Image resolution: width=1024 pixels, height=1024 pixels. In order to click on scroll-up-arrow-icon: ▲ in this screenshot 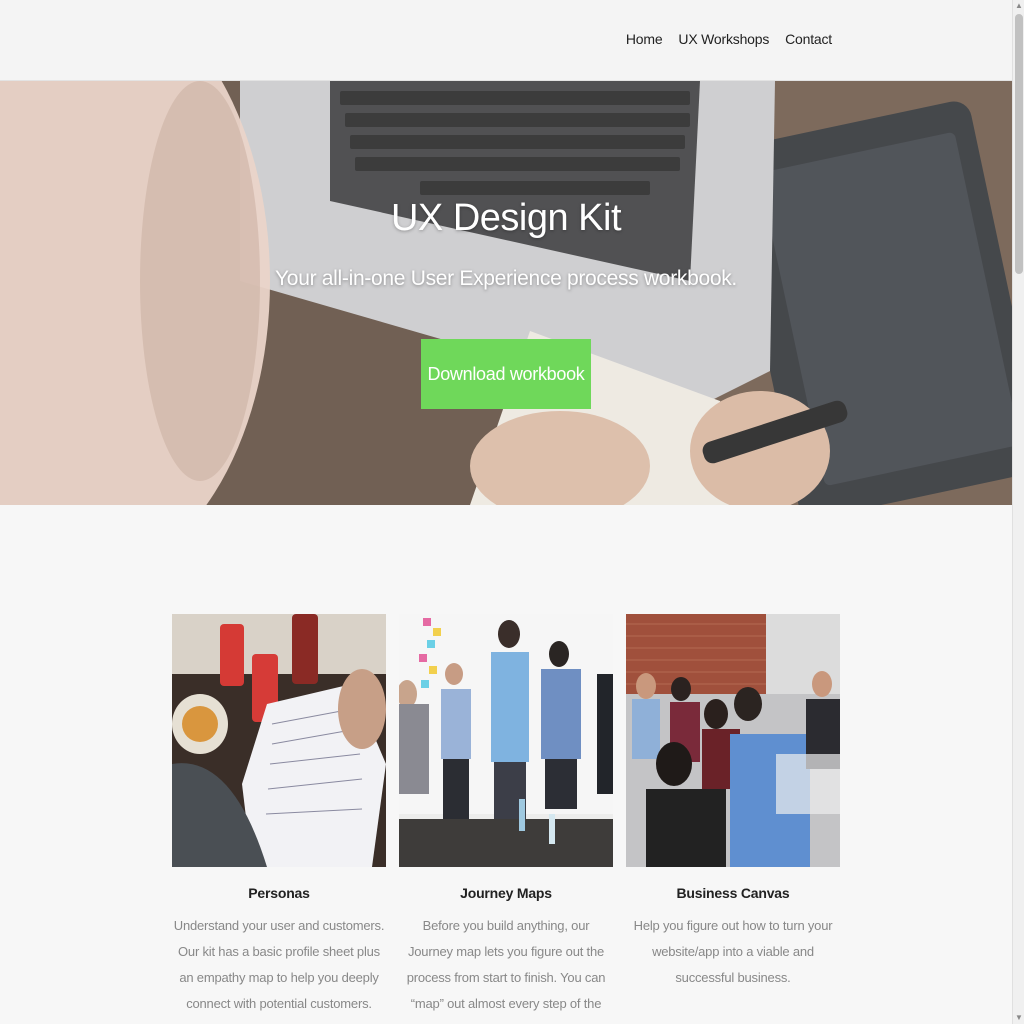, I will do `click(1018, 6)`.